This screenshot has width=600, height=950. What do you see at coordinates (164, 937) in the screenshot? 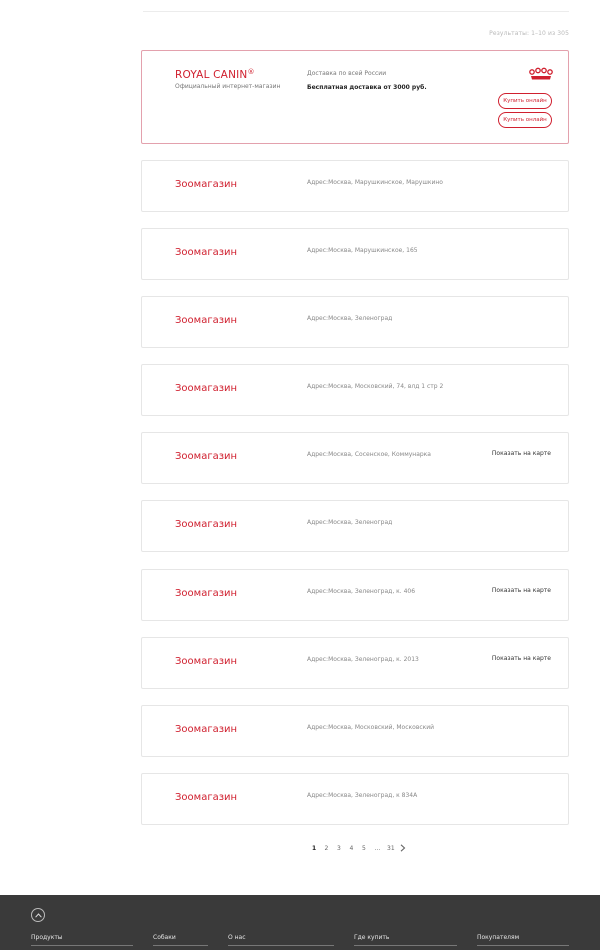
I see `footer-link-dogs: Собаки` at bounding box center [164, 937].